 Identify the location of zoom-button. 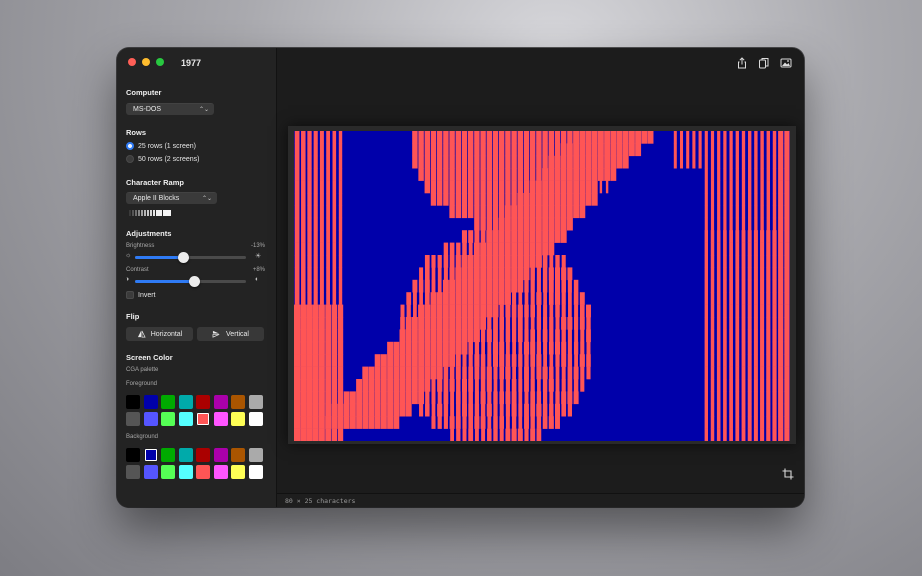
(160, 62).